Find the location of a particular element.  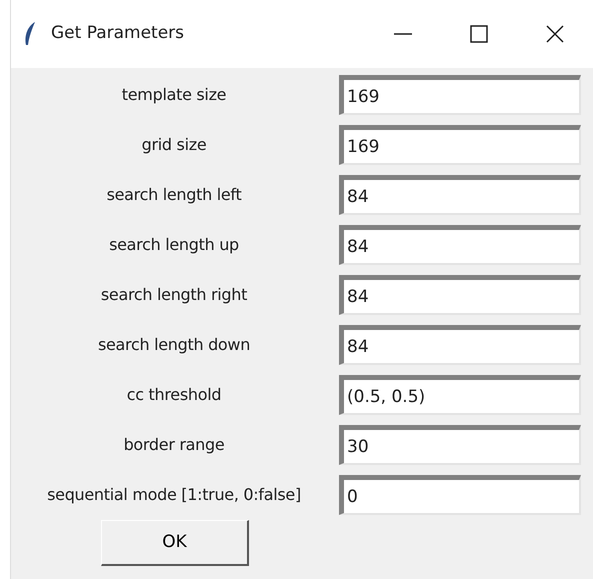

maximize-icon is located at coordinates (479, 34).